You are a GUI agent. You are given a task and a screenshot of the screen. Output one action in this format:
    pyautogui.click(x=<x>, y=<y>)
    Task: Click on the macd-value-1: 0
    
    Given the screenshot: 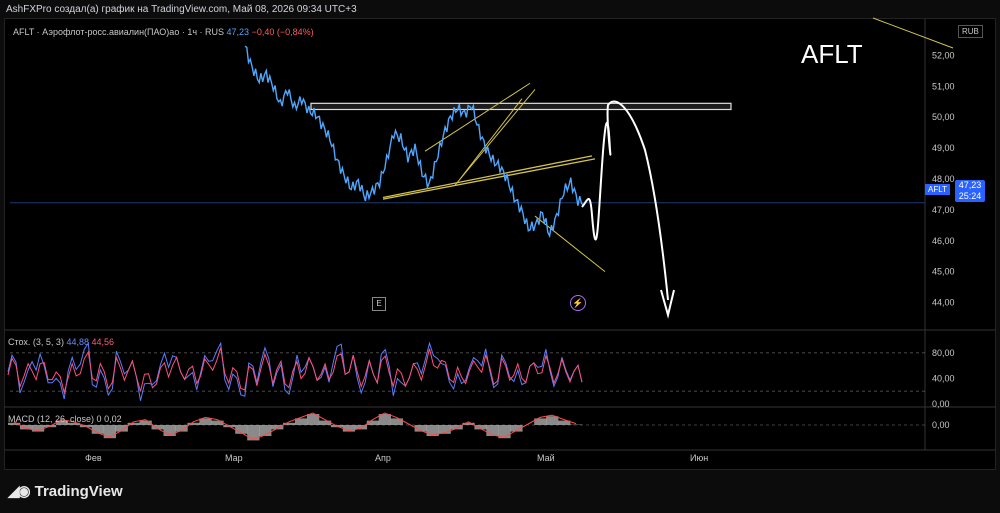 What is the action you would take?
    pyautogui.click(x=99, y=419)
    